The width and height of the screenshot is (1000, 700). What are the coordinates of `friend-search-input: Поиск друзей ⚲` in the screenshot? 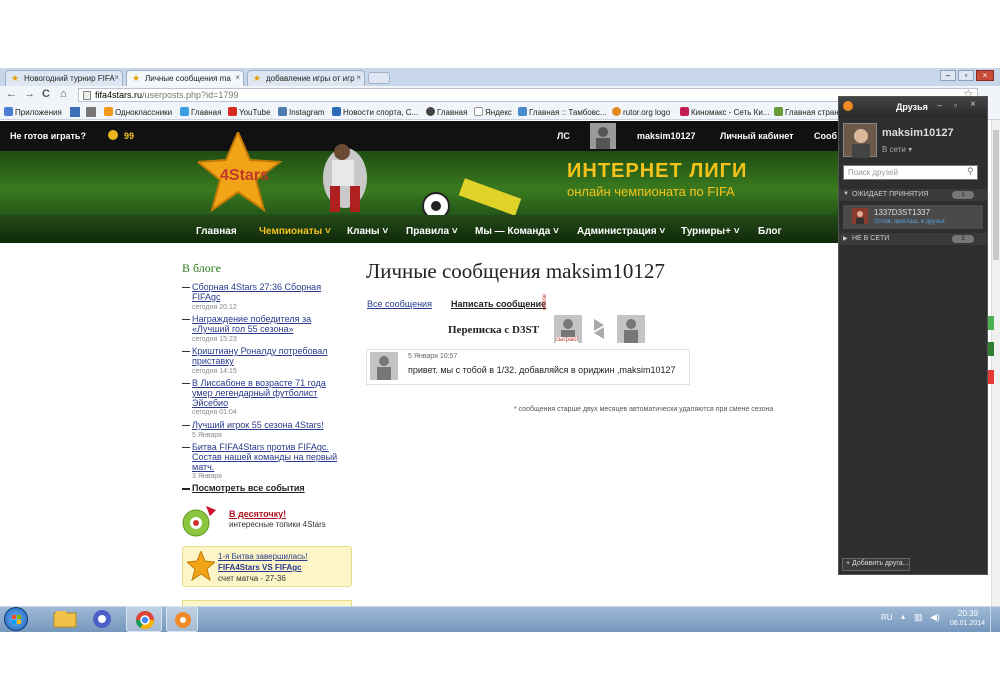 It's located at (910, 172).